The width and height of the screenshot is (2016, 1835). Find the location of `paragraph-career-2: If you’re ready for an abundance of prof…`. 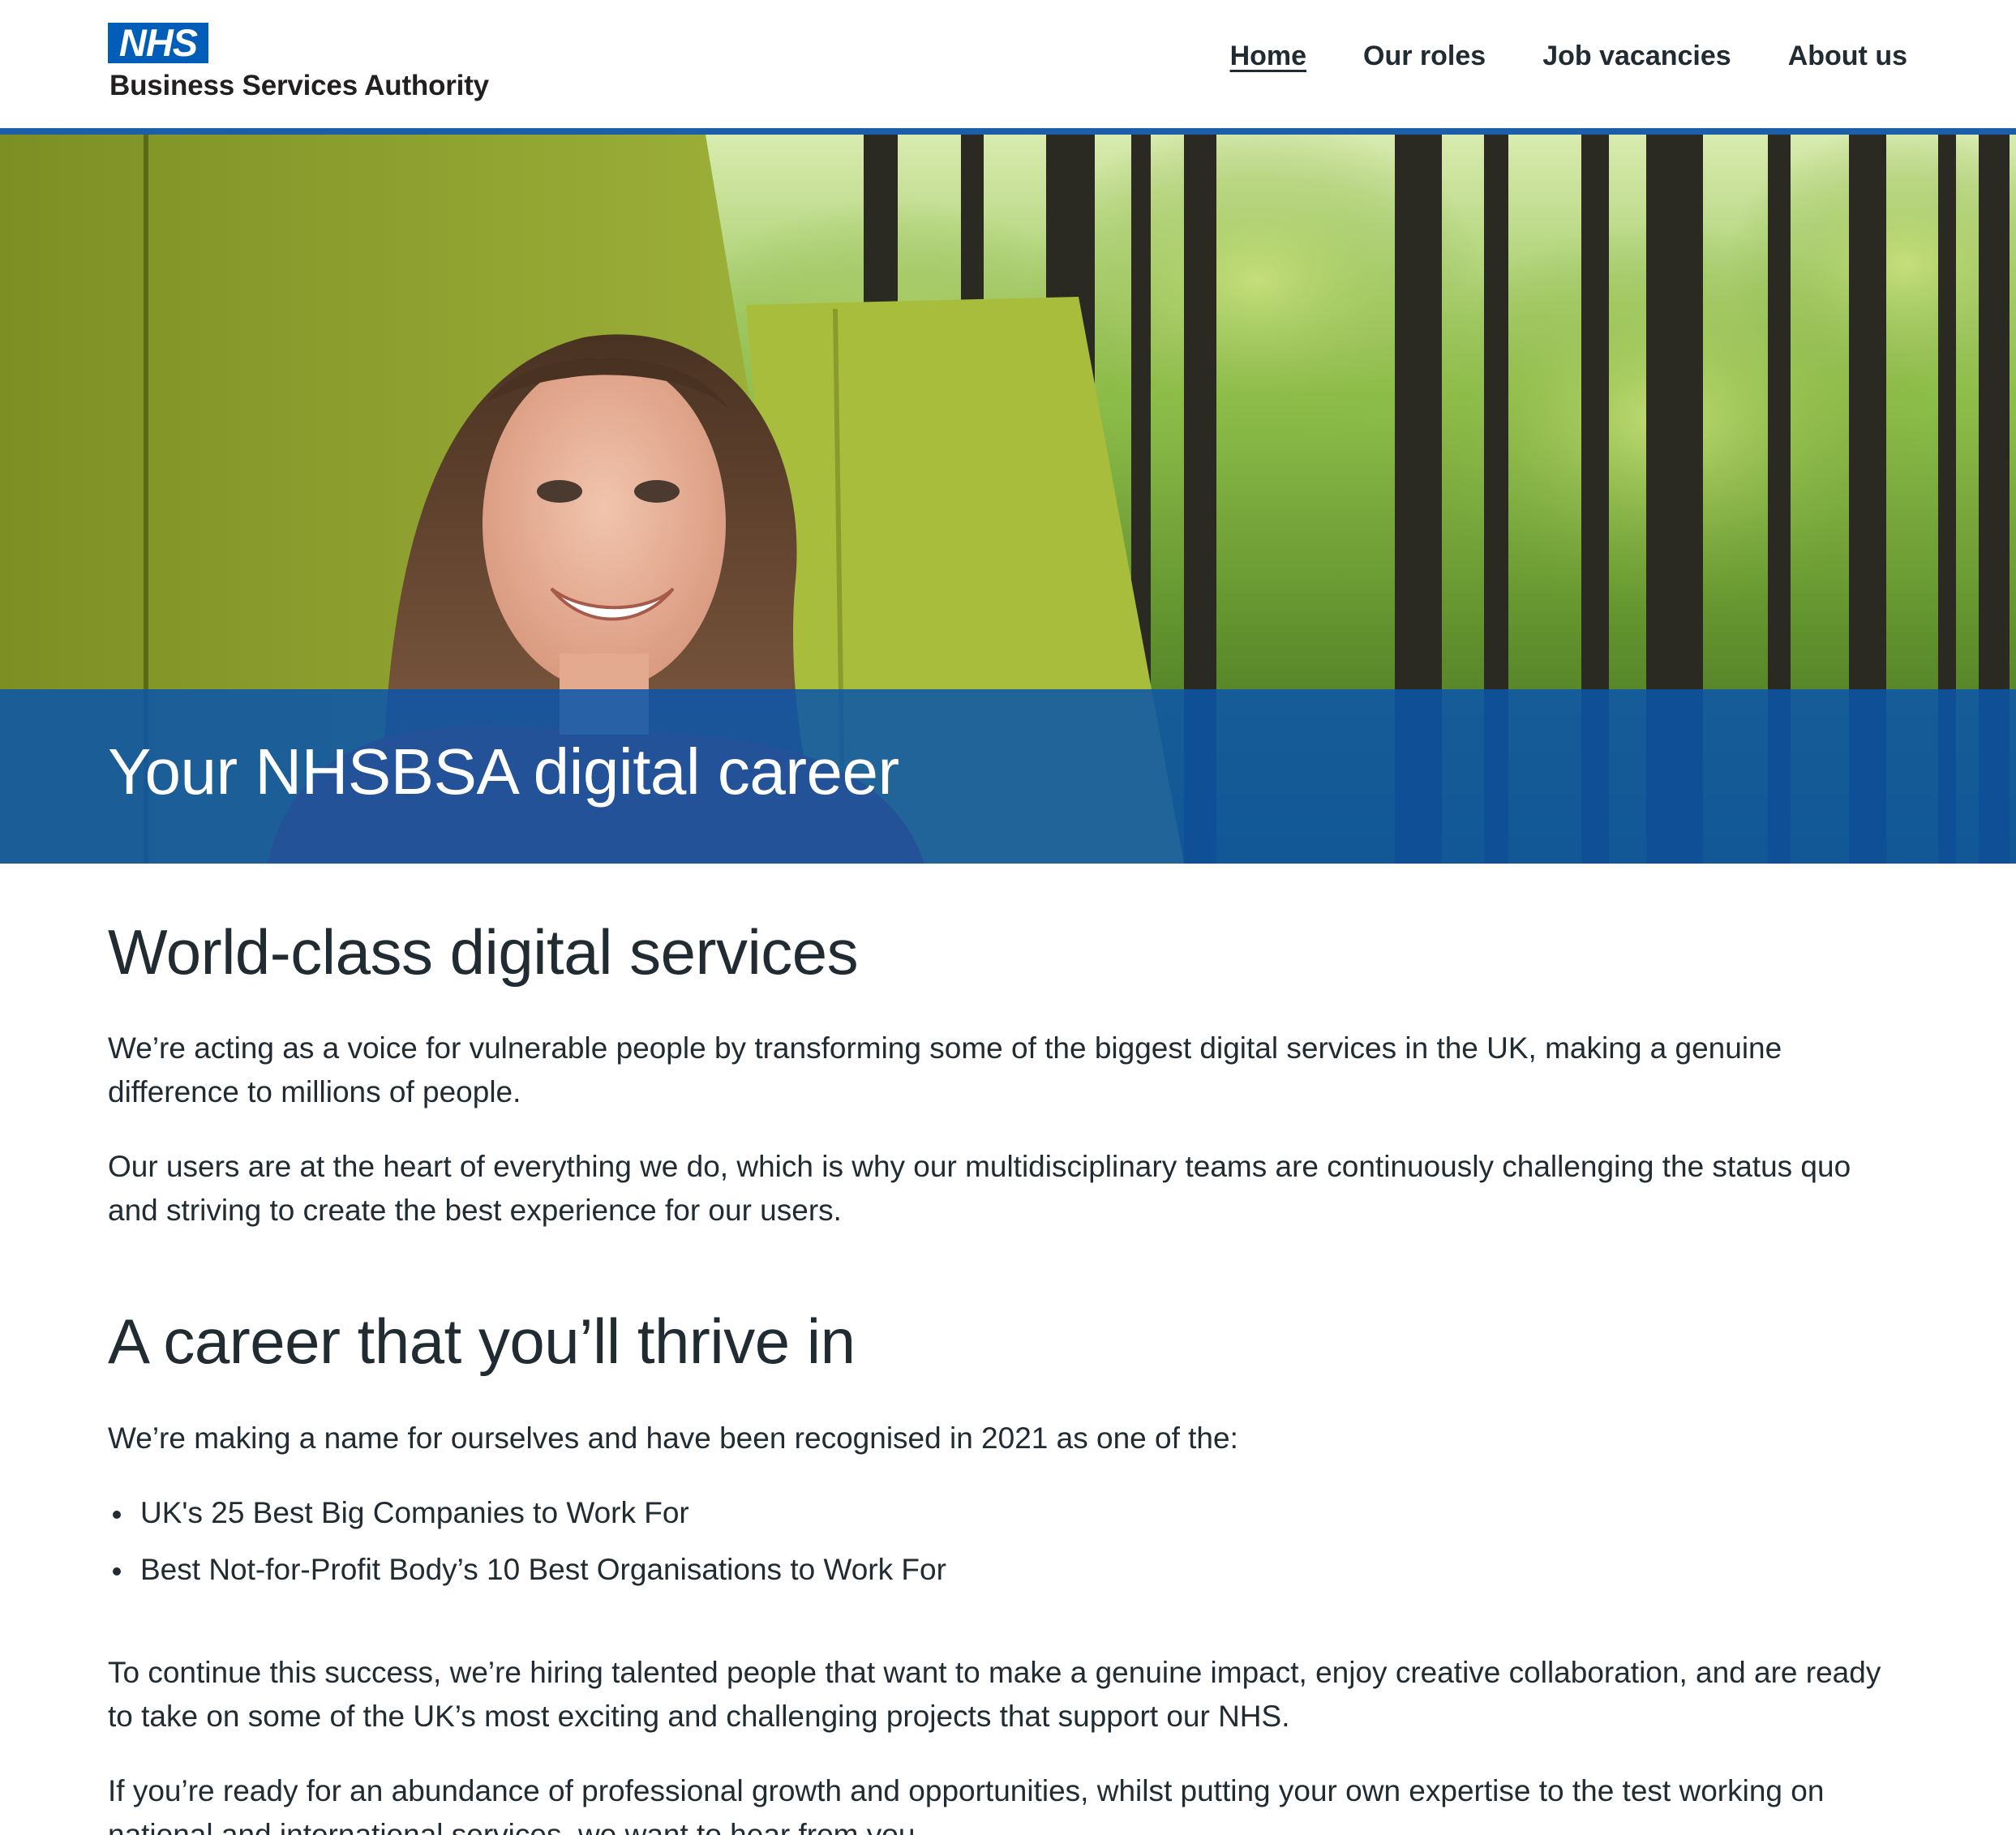

paragraph-career-2: If you’re ready for an abundance of prof… is located at coordinates (967, 1804).